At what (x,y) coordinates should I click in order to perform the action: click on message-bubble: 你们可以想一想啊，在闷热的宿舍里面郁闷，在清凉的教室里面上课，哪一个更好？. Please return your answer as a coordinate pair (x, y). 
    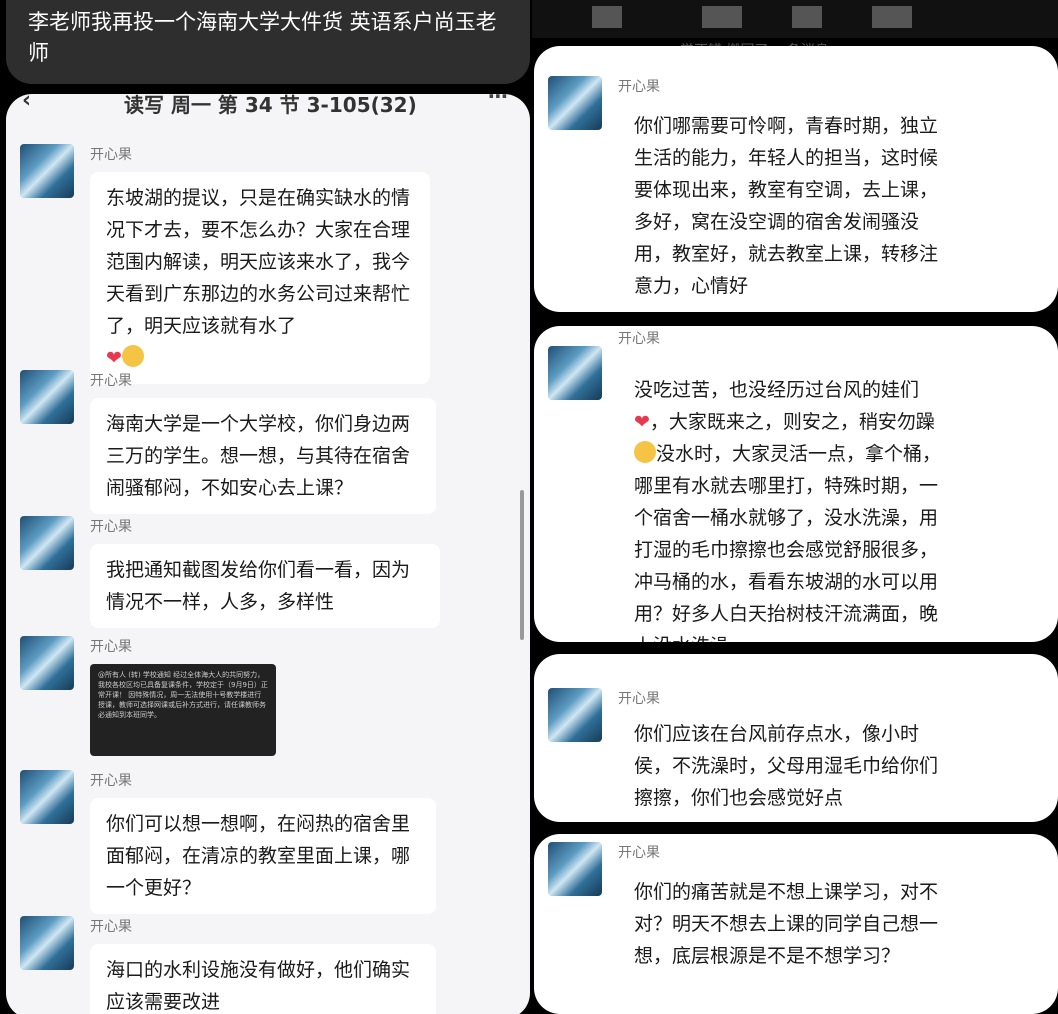
    Looking at the image, I should click on (263, 856).